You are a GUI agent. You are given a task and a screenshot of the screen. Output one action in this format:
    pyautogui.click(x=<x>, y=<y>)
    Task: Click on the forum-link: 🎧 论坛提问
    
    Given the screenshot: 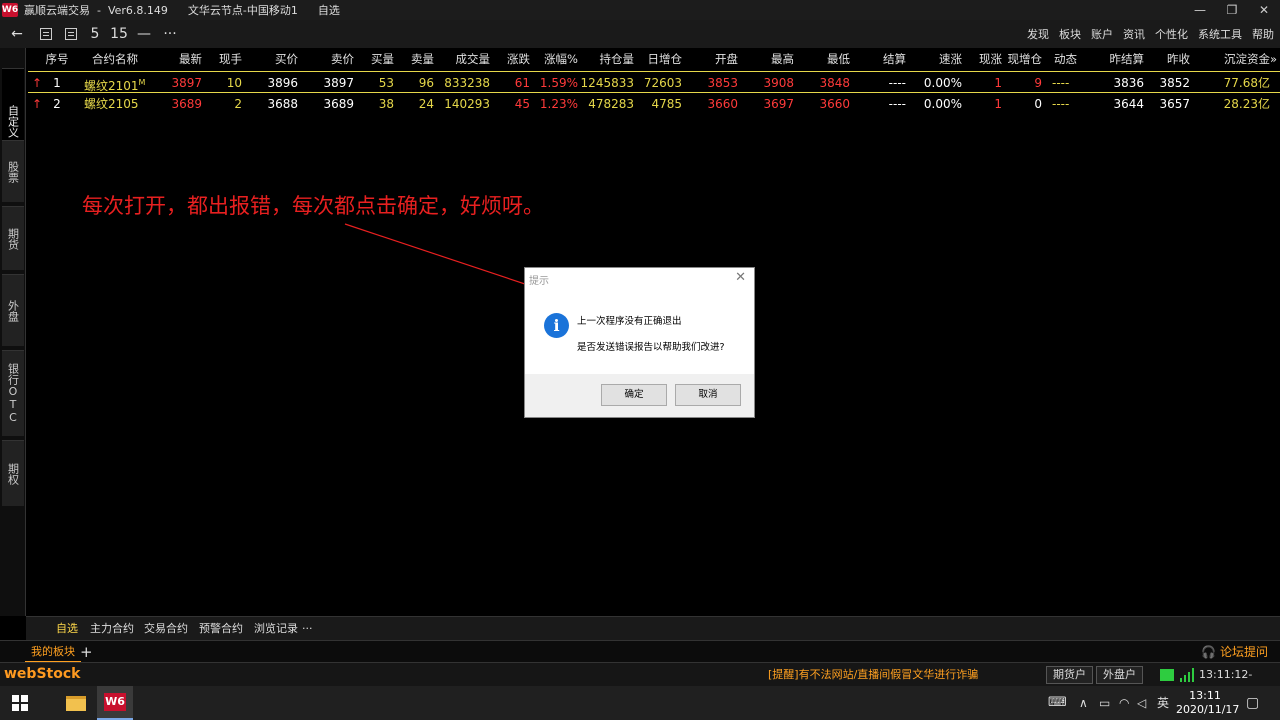 What is the action you would take?
    pyautogui.click(x=1234, y=652)
    